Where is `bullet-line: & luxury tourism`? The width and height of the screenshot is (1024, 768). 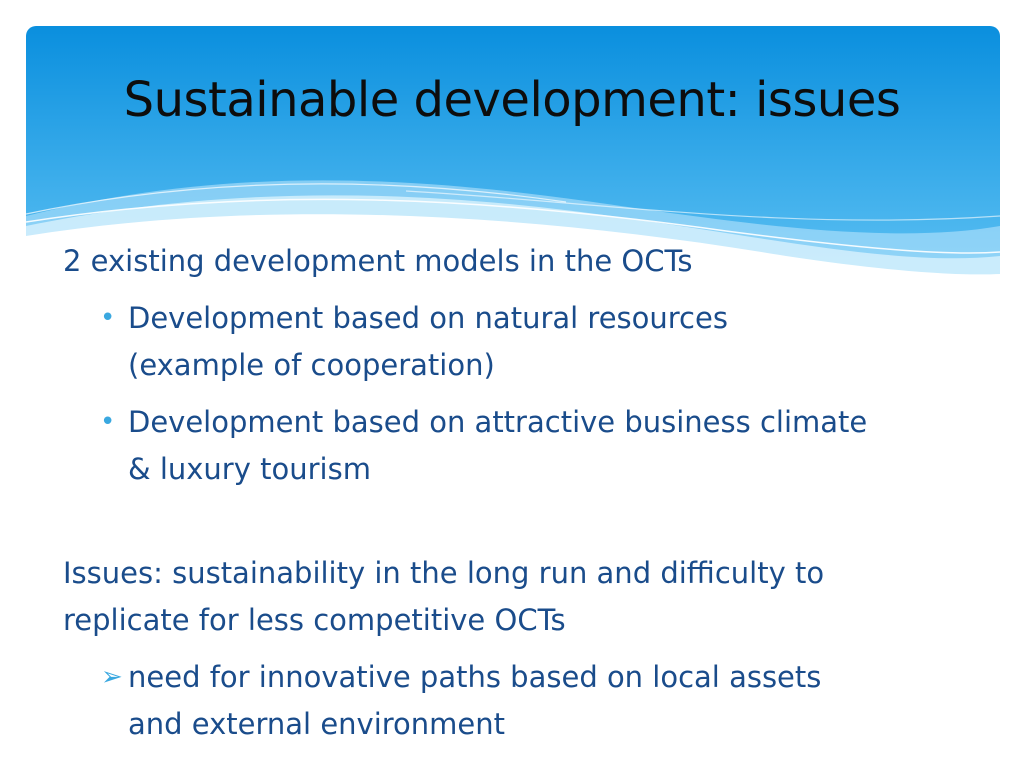 bullet-line: & luxury tourism is located at coordinates (249, 469).